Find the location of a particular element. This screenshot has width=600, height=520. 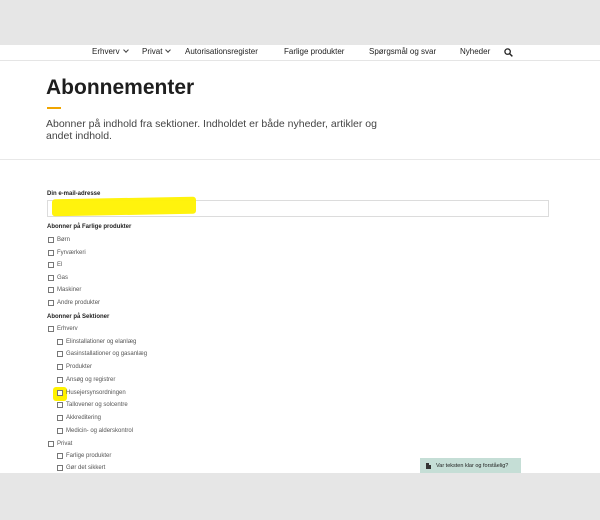

nav-item-label: Farlige produkter is located at coordinates (314, 51).